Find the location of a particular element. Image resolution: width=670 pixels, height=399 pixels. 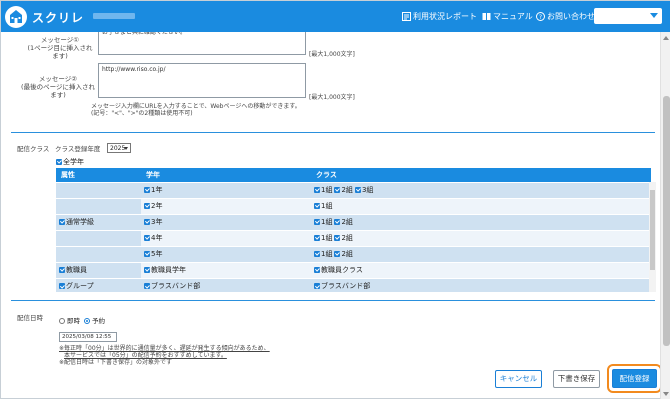

schedule-note-line2: 本サービスでは「05分」の配信予約をおすすめしています。 is located at coordinates (145, 355).